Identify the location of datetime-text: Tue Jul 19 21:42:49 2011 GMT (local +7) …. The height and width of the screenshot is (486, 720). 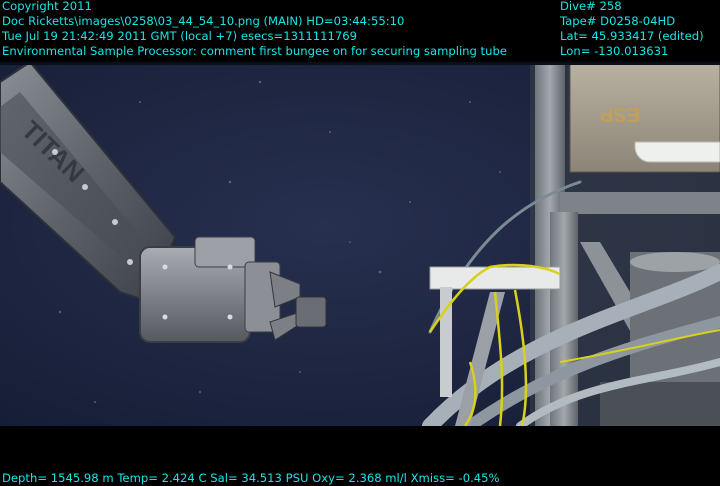
(180, 36).